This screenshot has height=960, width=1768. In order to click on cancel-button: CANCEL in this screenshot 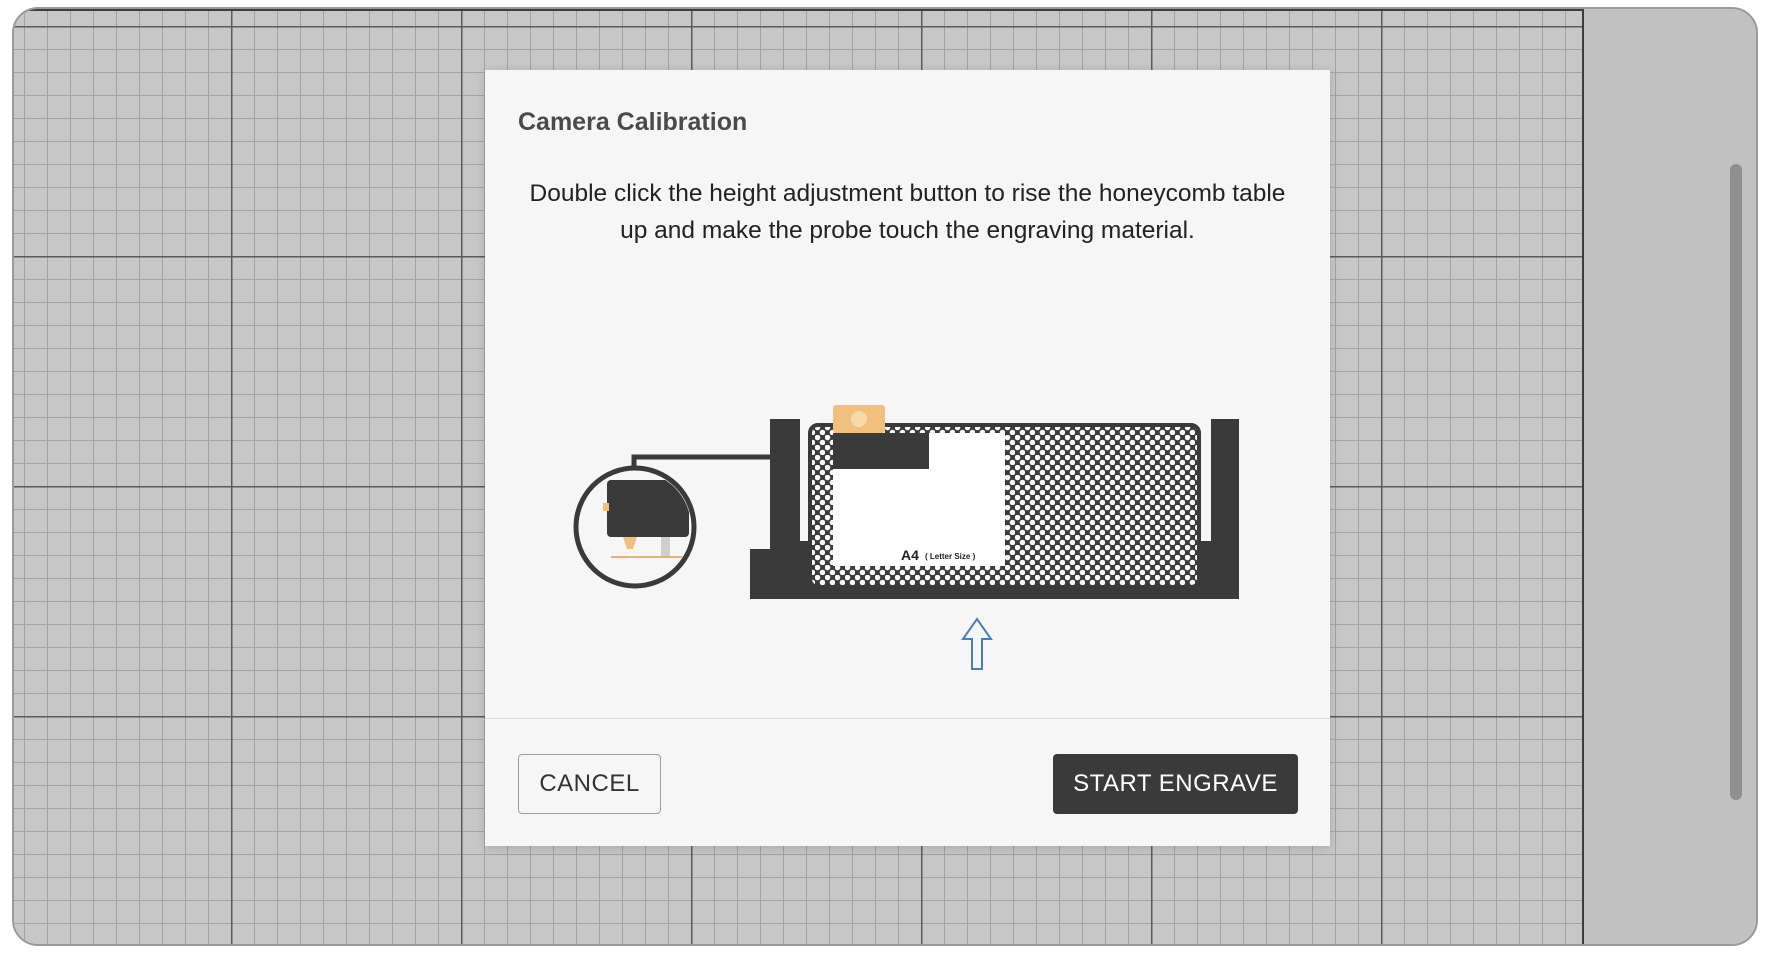, I will do `click(589, 784)`.